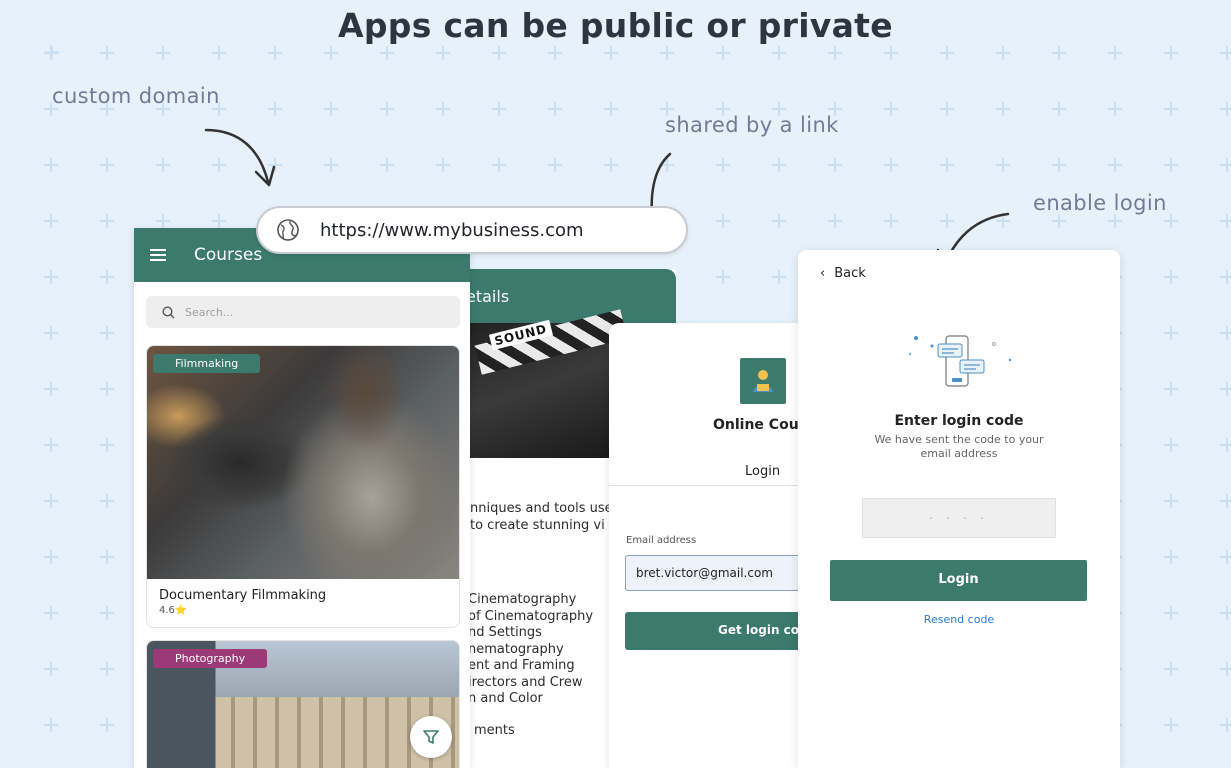  Describe the element at coordinates (452, 230) in the screenshot. I see `url-text: https://www.mybusiness.com` at that location.